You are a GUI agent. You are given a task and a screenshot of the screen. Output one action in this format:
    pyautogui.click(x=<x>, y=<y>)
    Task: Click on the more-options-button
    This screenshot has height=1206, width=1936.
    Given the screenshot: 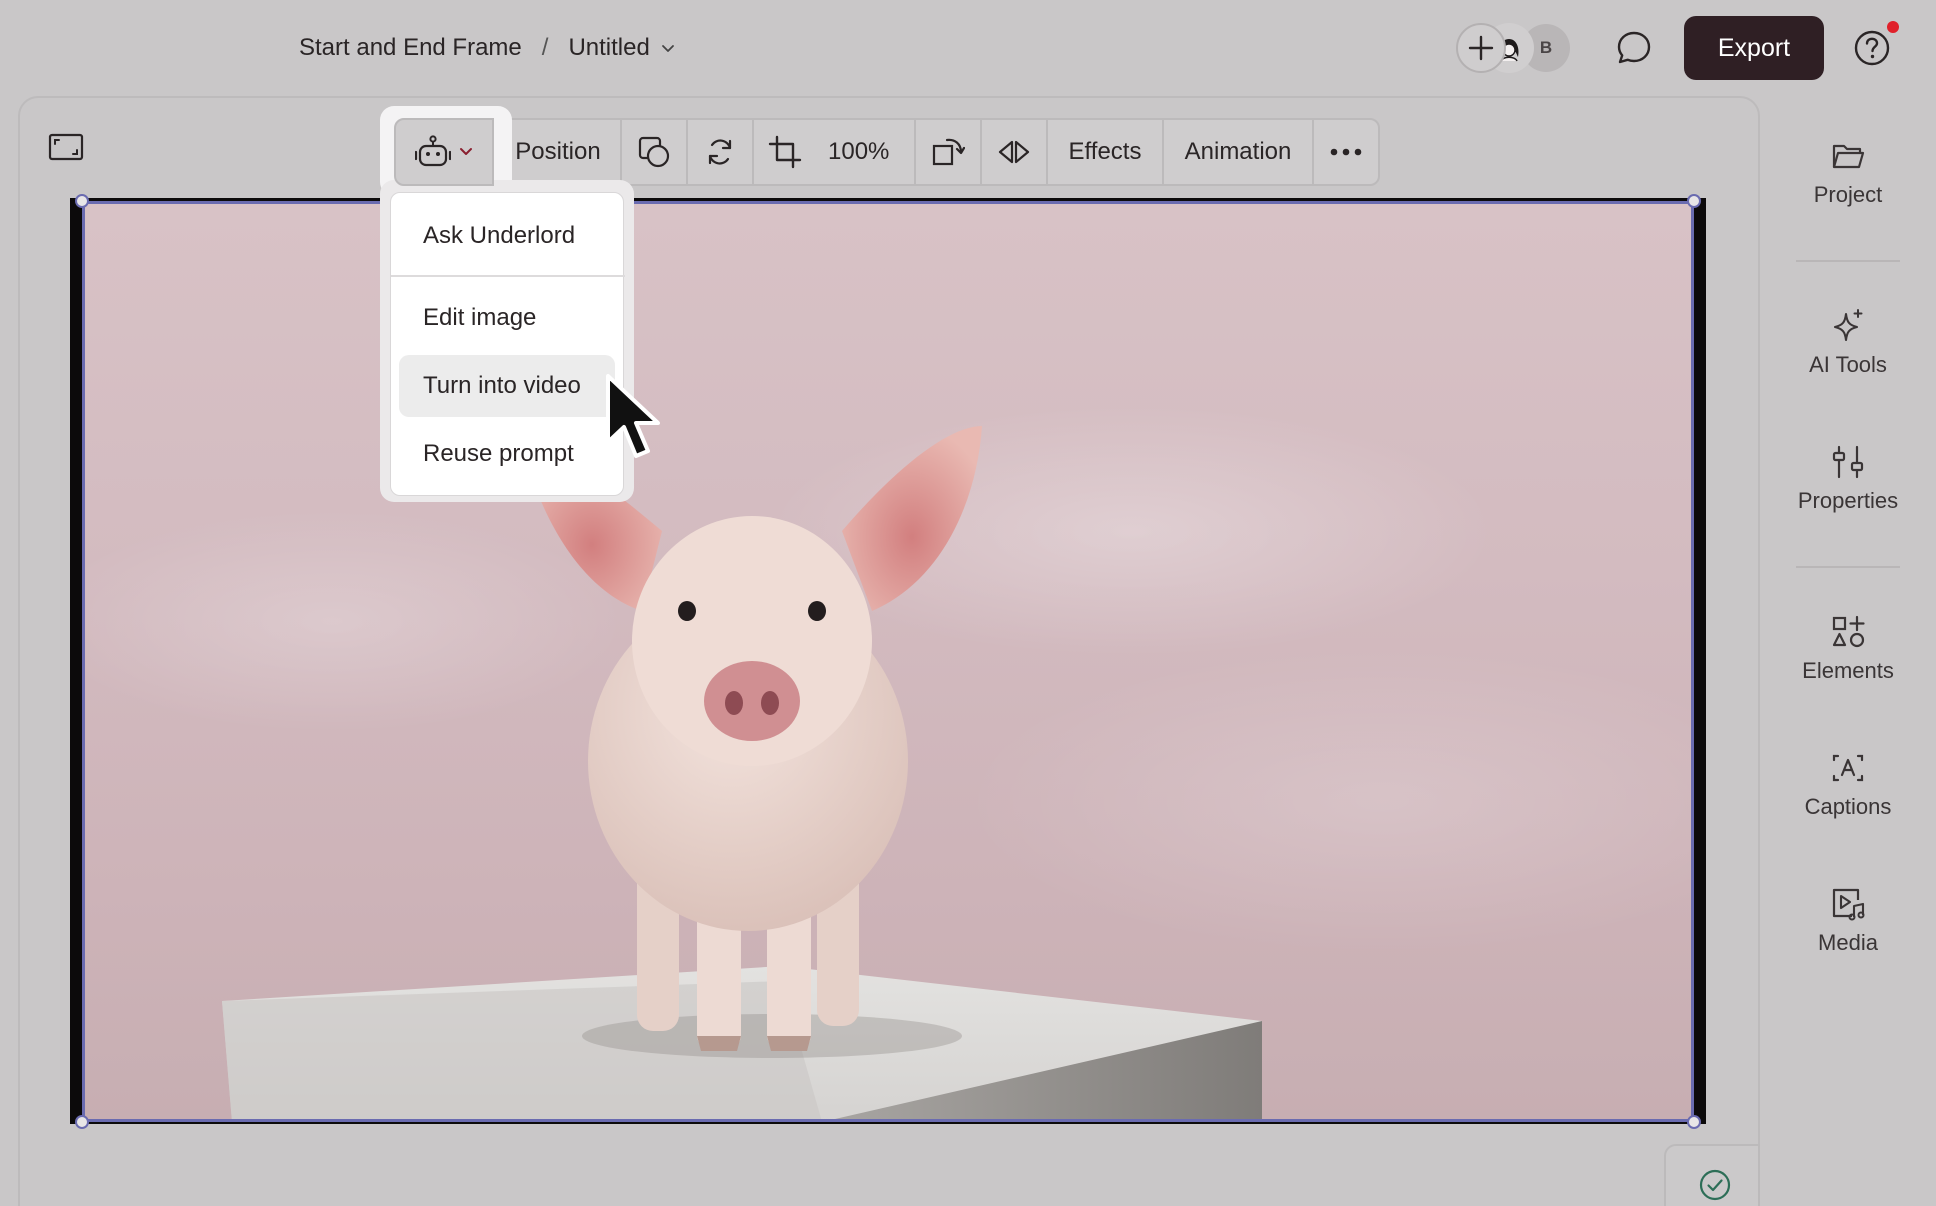 What is the action you would take?
    pyautogui.click(x=1346, y=152)
    